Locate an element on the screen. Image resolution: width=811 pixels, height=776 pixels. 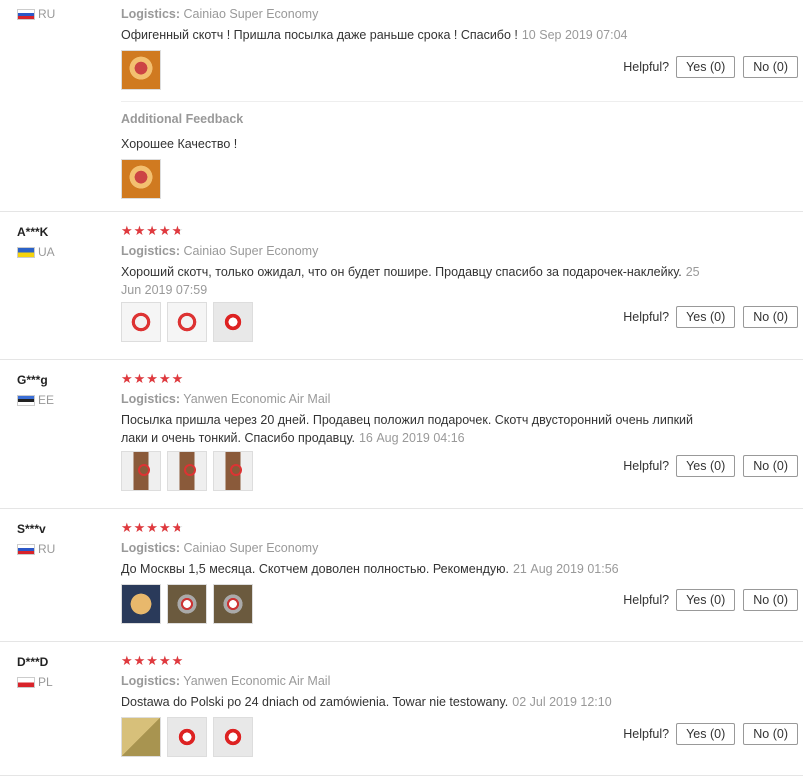
ukraine-flag-icon is located at coordinates (26, 252).